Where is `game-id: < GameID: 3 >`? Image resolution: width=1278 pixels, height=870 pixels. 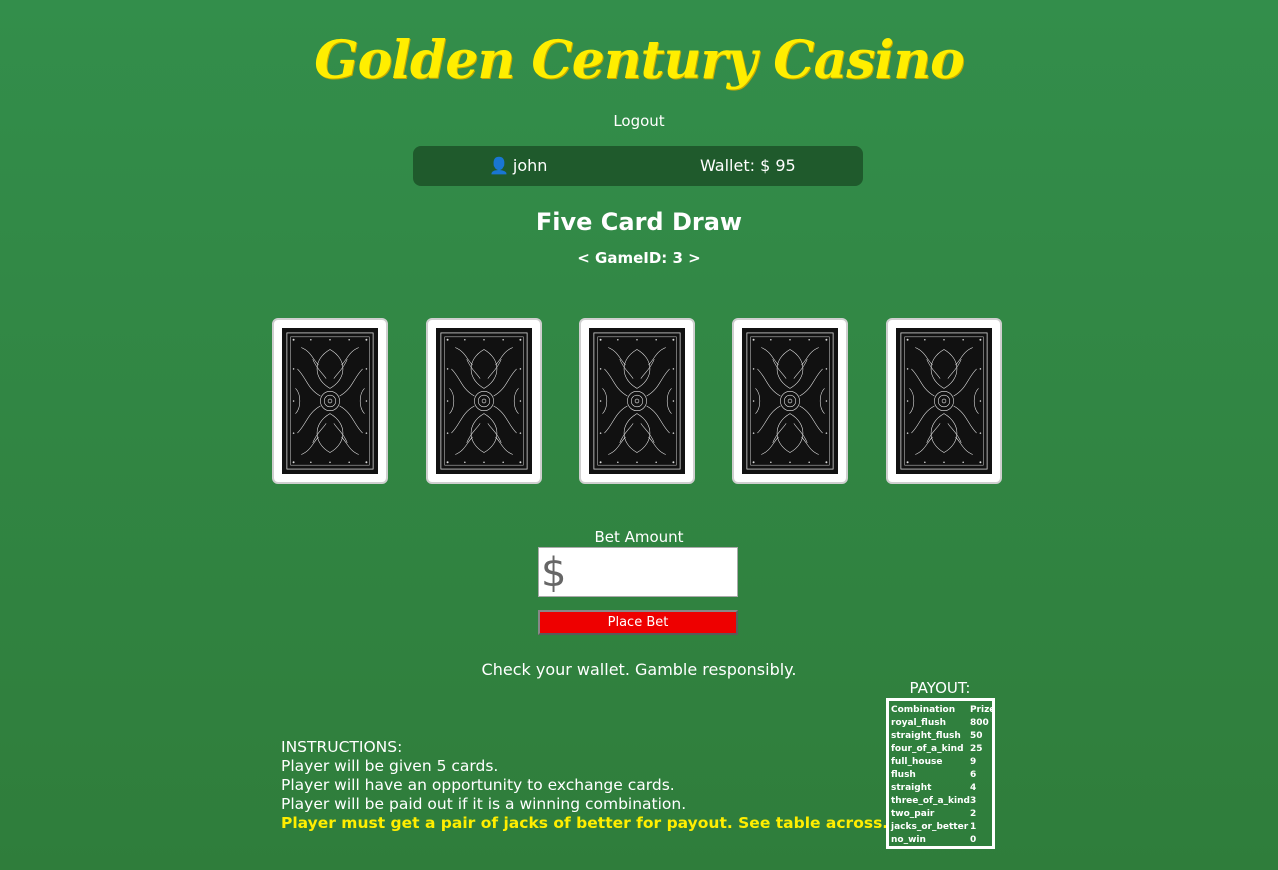 game-id: < GameID: 3 > is located at coordinates (639, 258).